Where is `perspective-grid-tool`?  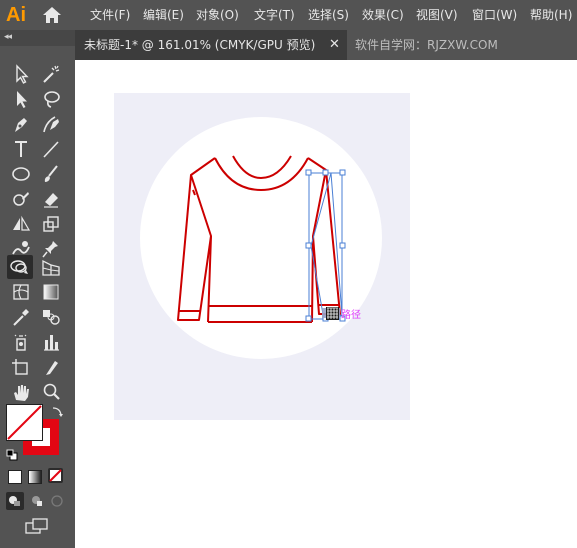 perspective-grid-tool is located at coordinates (51, 267).